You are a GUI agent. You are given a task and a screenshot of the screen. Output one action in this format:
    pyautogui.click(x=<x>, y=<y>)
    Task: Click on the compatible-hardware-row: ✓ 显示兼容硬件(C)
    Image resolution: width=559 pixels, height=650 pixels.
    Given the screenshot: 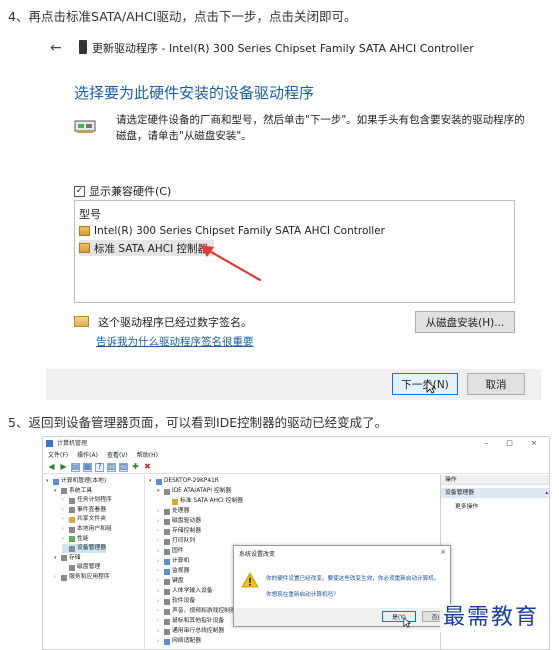 What is the action you would take?
    pyautogui.click(x=122, y=191)
    